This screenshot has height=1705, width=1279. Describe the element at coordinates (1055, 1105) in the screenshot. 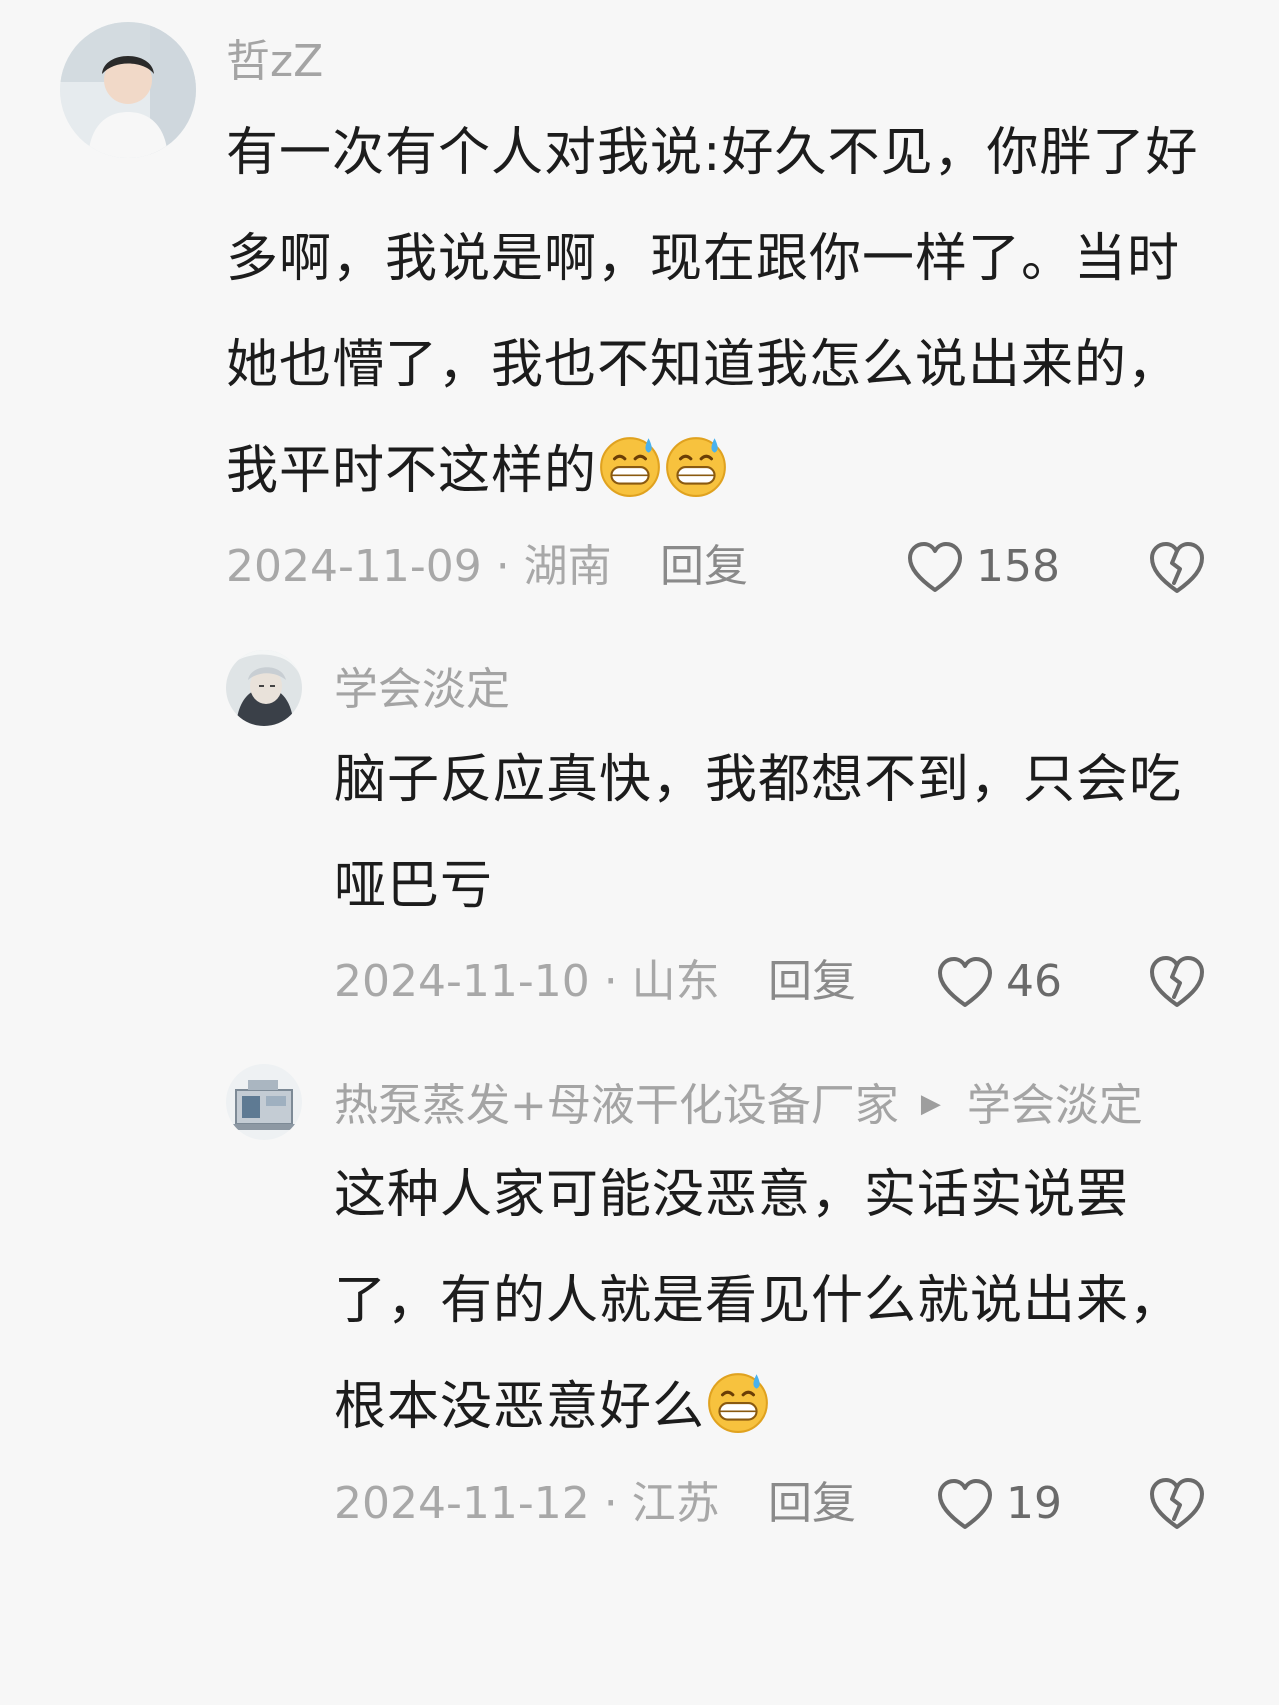

I see `reply-target-name: 学会淡定` at that location.